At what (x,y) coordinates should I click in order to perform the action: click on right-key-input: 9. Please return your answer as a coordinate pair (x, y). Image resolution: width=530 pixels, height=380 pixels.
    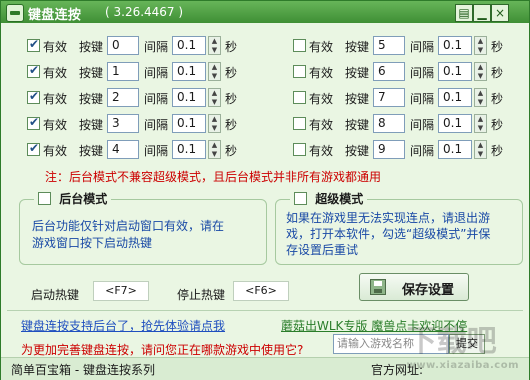
    Looking at the image, I should click on (389, 149).